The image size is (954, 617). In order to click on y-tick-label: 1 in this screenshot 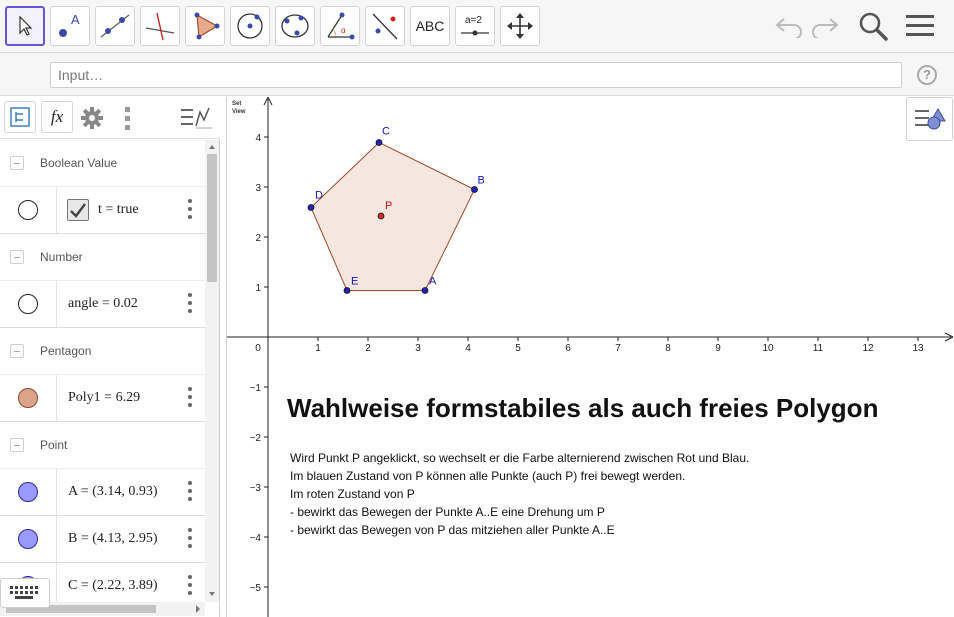, I will do `click(258, 288)`.